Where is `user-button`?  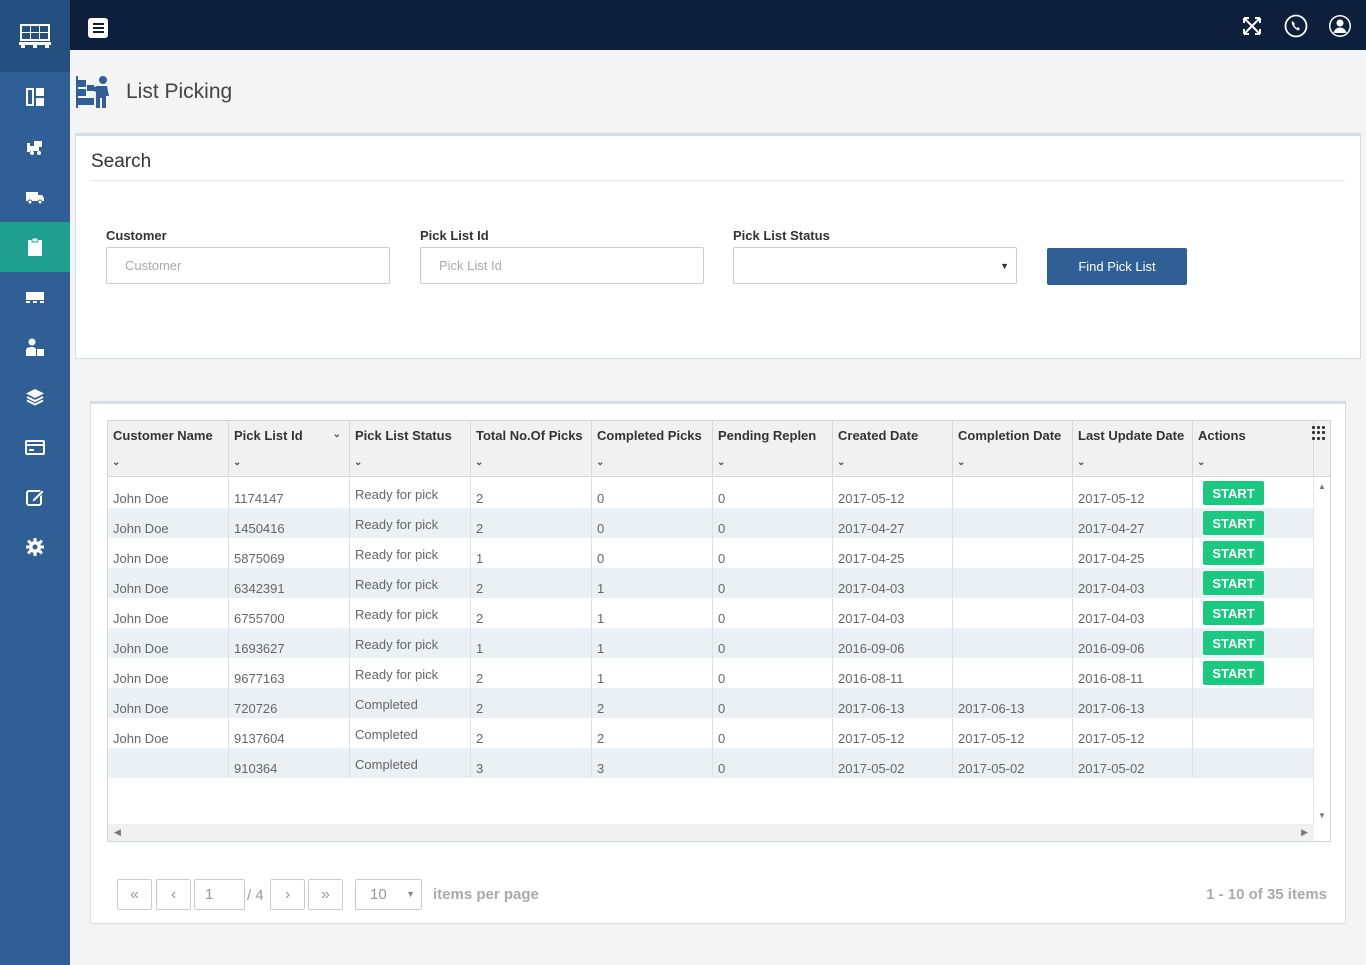
user-button is located at coordinates (1340, 26).